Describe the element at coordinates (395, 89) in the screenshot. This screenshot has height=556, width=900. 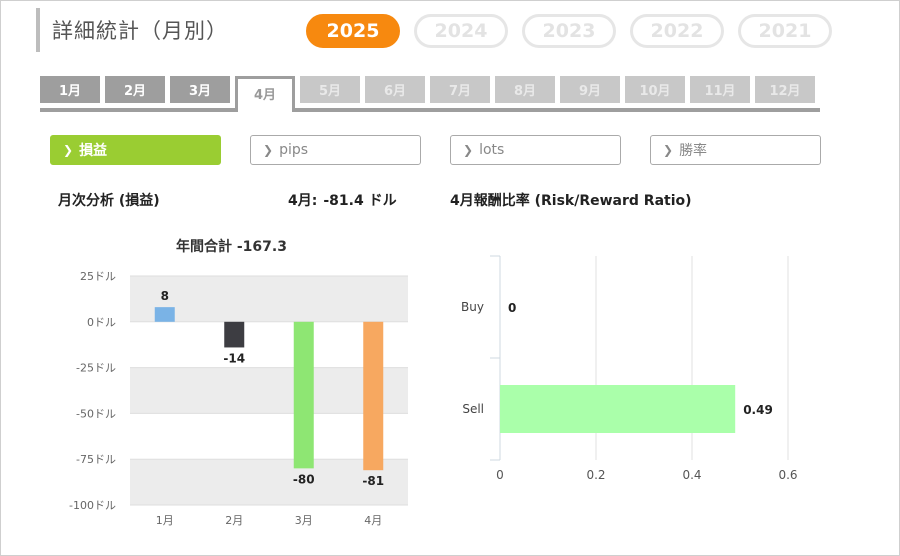
I see `tab-month: 6月` at that location.